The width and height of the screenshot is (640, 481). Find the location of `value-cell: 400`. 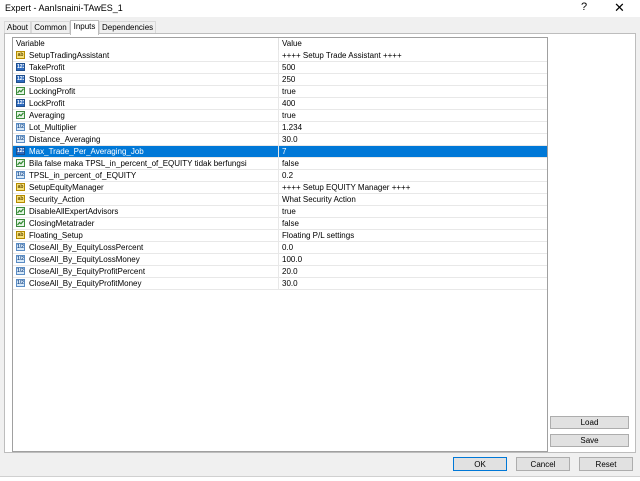

value-cell: 400 is located at coordinates (413, 103).